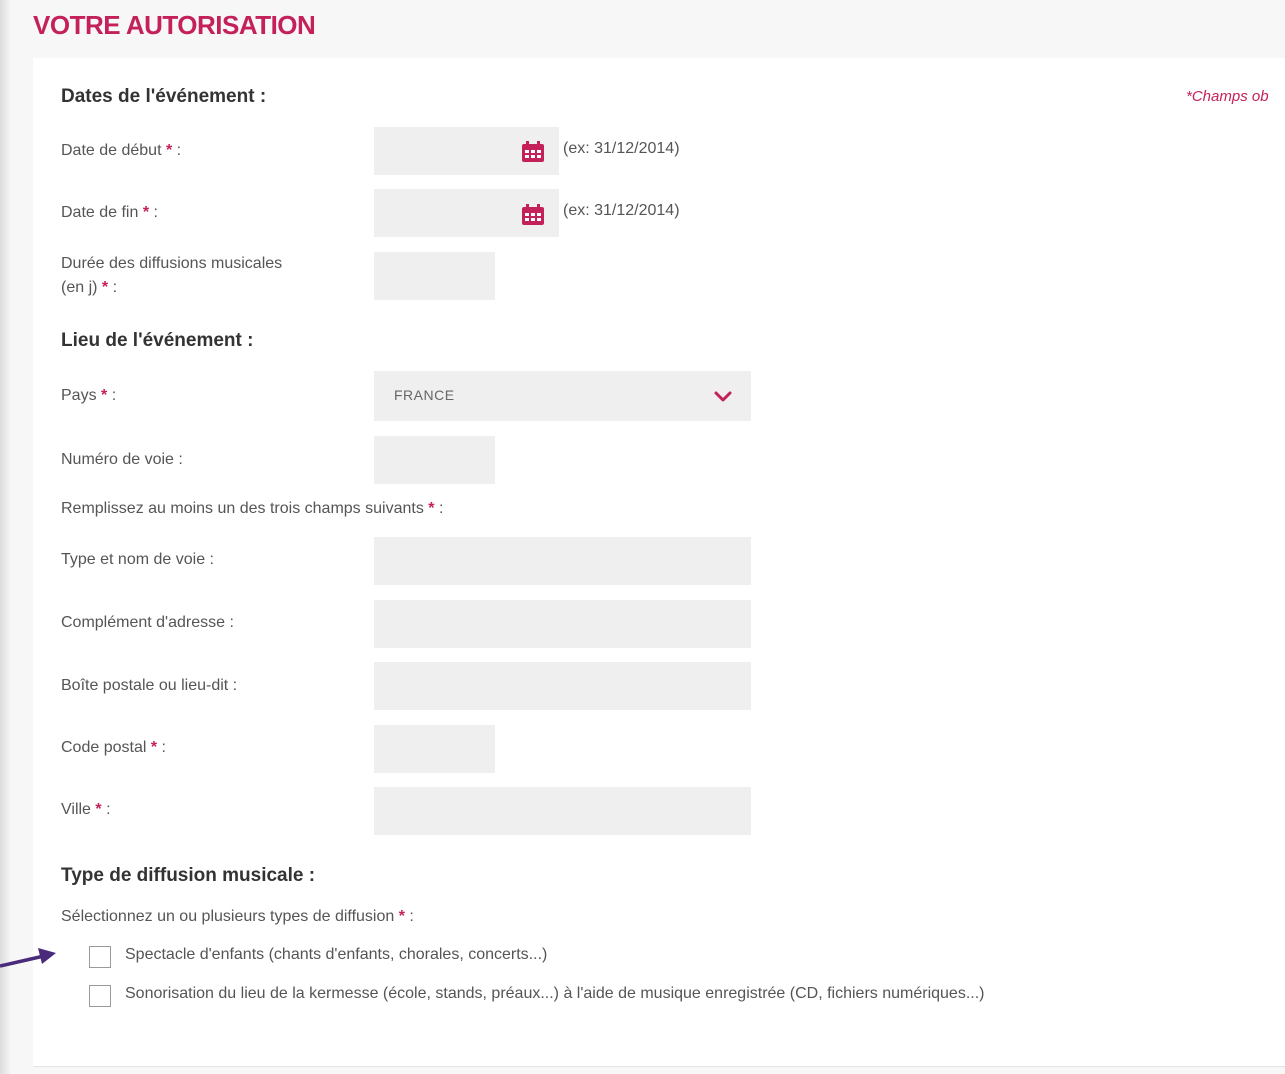 The height and width of the screenshot is (1074, 1285). Describe the element at coordinates (113, 747) in the screenshot. I see `postal-code-label: Code postal * :` at that location.